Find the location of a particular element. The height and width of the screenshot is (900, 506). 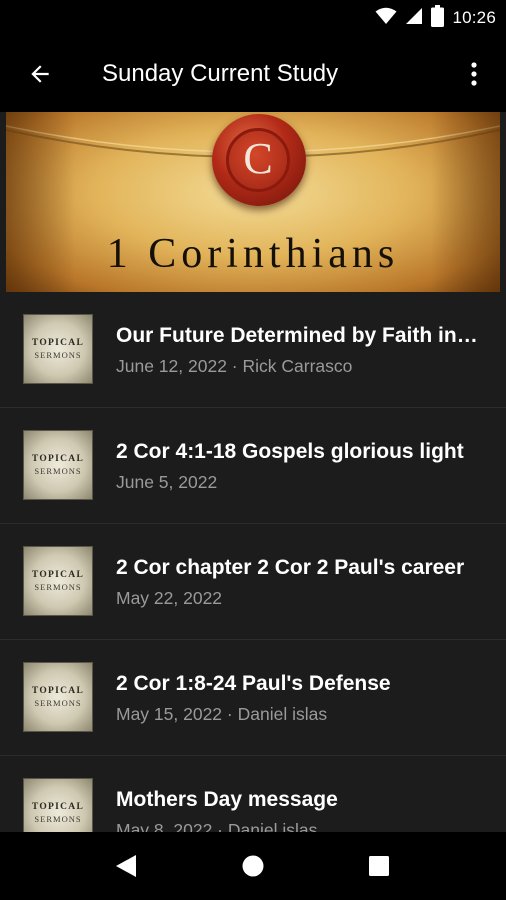

back-triangle-icon is located at coordinates (126, 866).